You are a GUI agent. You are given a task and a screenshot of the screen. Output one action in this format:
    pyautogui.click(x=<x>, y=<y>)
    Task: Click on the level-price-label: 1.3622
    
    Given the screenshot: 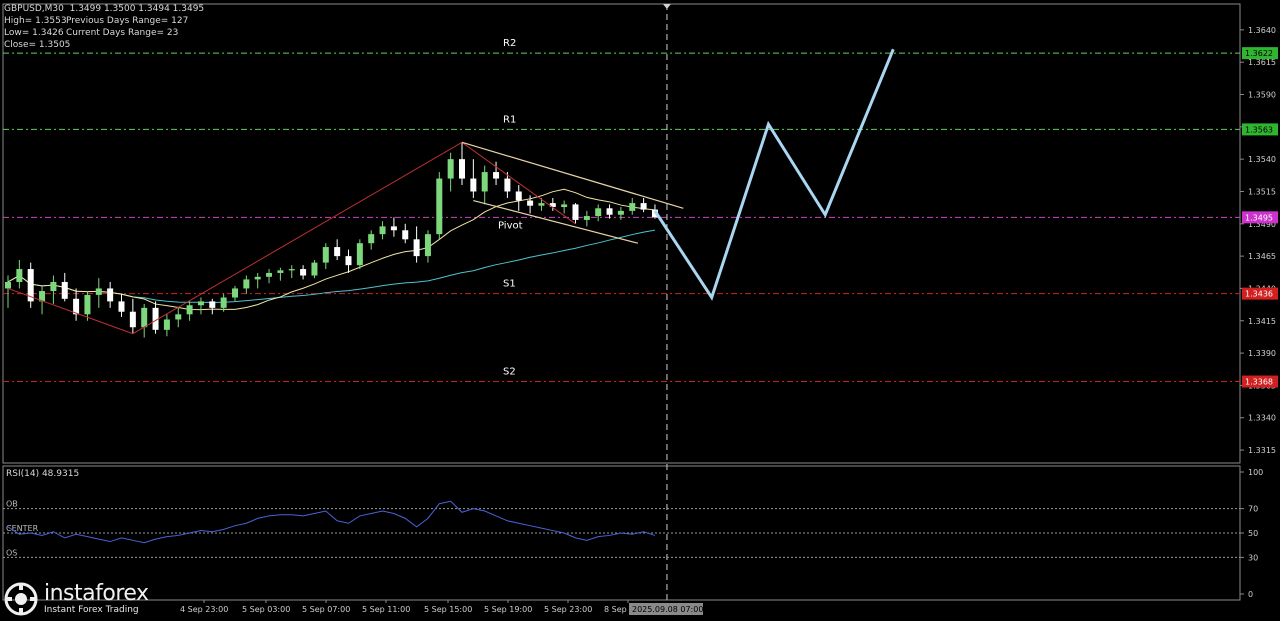 What is the action you would take?
    pyautogui.click(x=1259, y=53)
    